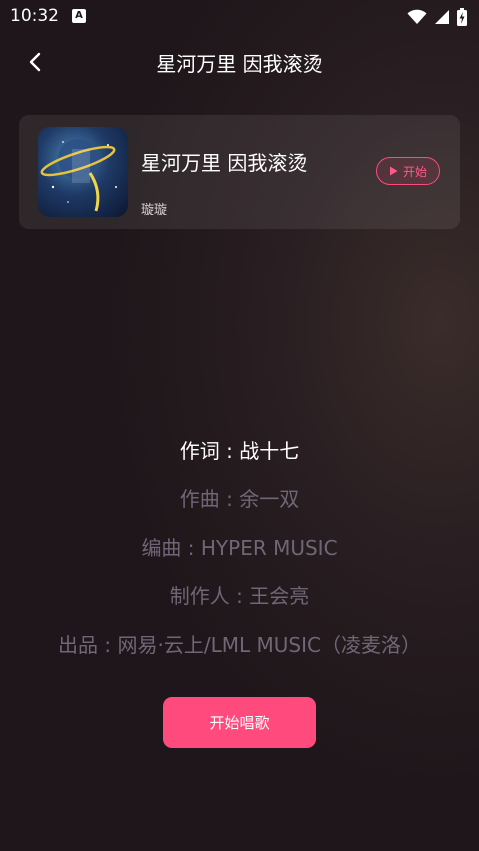  Describe the element at coordinates (239, 499) in the screenshot. I see `credit-composer: 作曲 : 余一双` at that location.